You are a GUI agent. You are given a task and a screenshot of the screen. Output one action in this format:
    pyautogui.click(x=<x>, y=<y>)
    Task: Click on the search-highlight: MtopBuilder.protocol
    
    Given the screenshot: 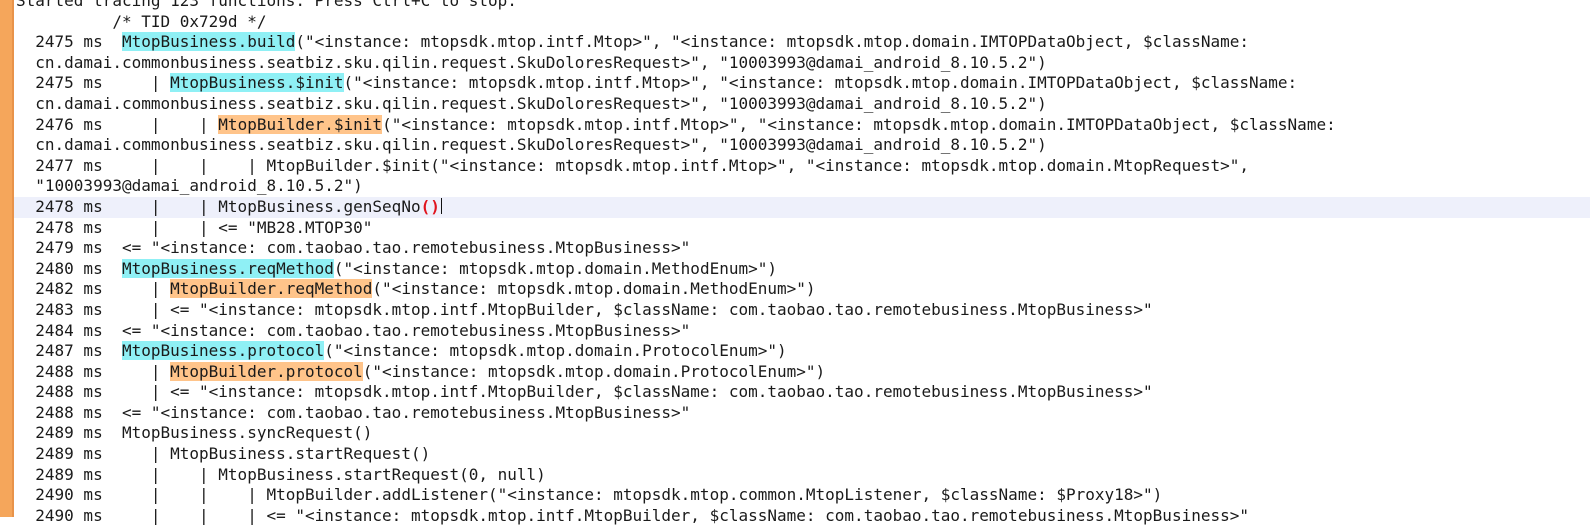 What is the action you would take?
    pyautogui.click(x=266, y=371)
    